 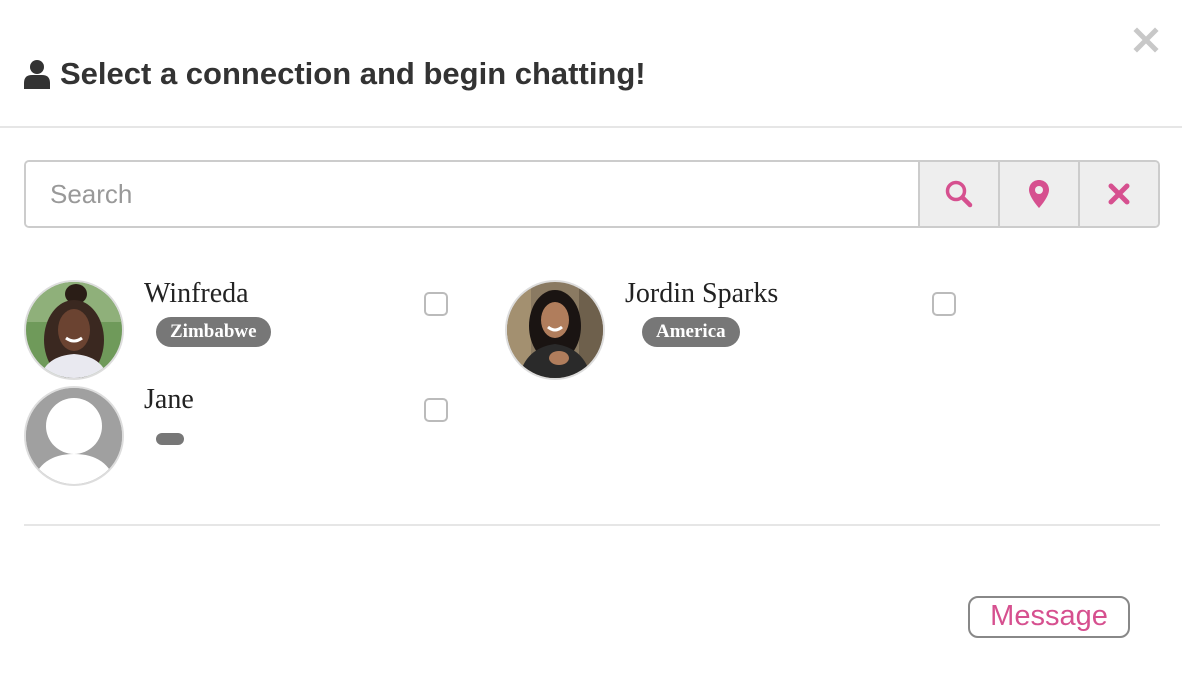 I want to click on contact-name: Jane, so click(x=169, y=399).